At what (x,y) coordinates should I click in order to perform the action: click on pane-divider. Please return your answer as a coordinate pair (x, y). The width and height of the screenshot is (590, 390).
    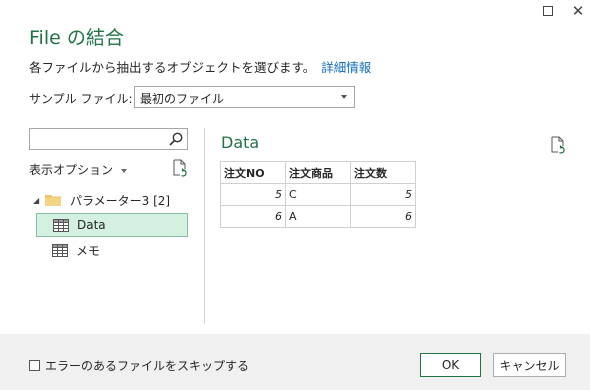
    Looking at the image, I should click on (204, 226).